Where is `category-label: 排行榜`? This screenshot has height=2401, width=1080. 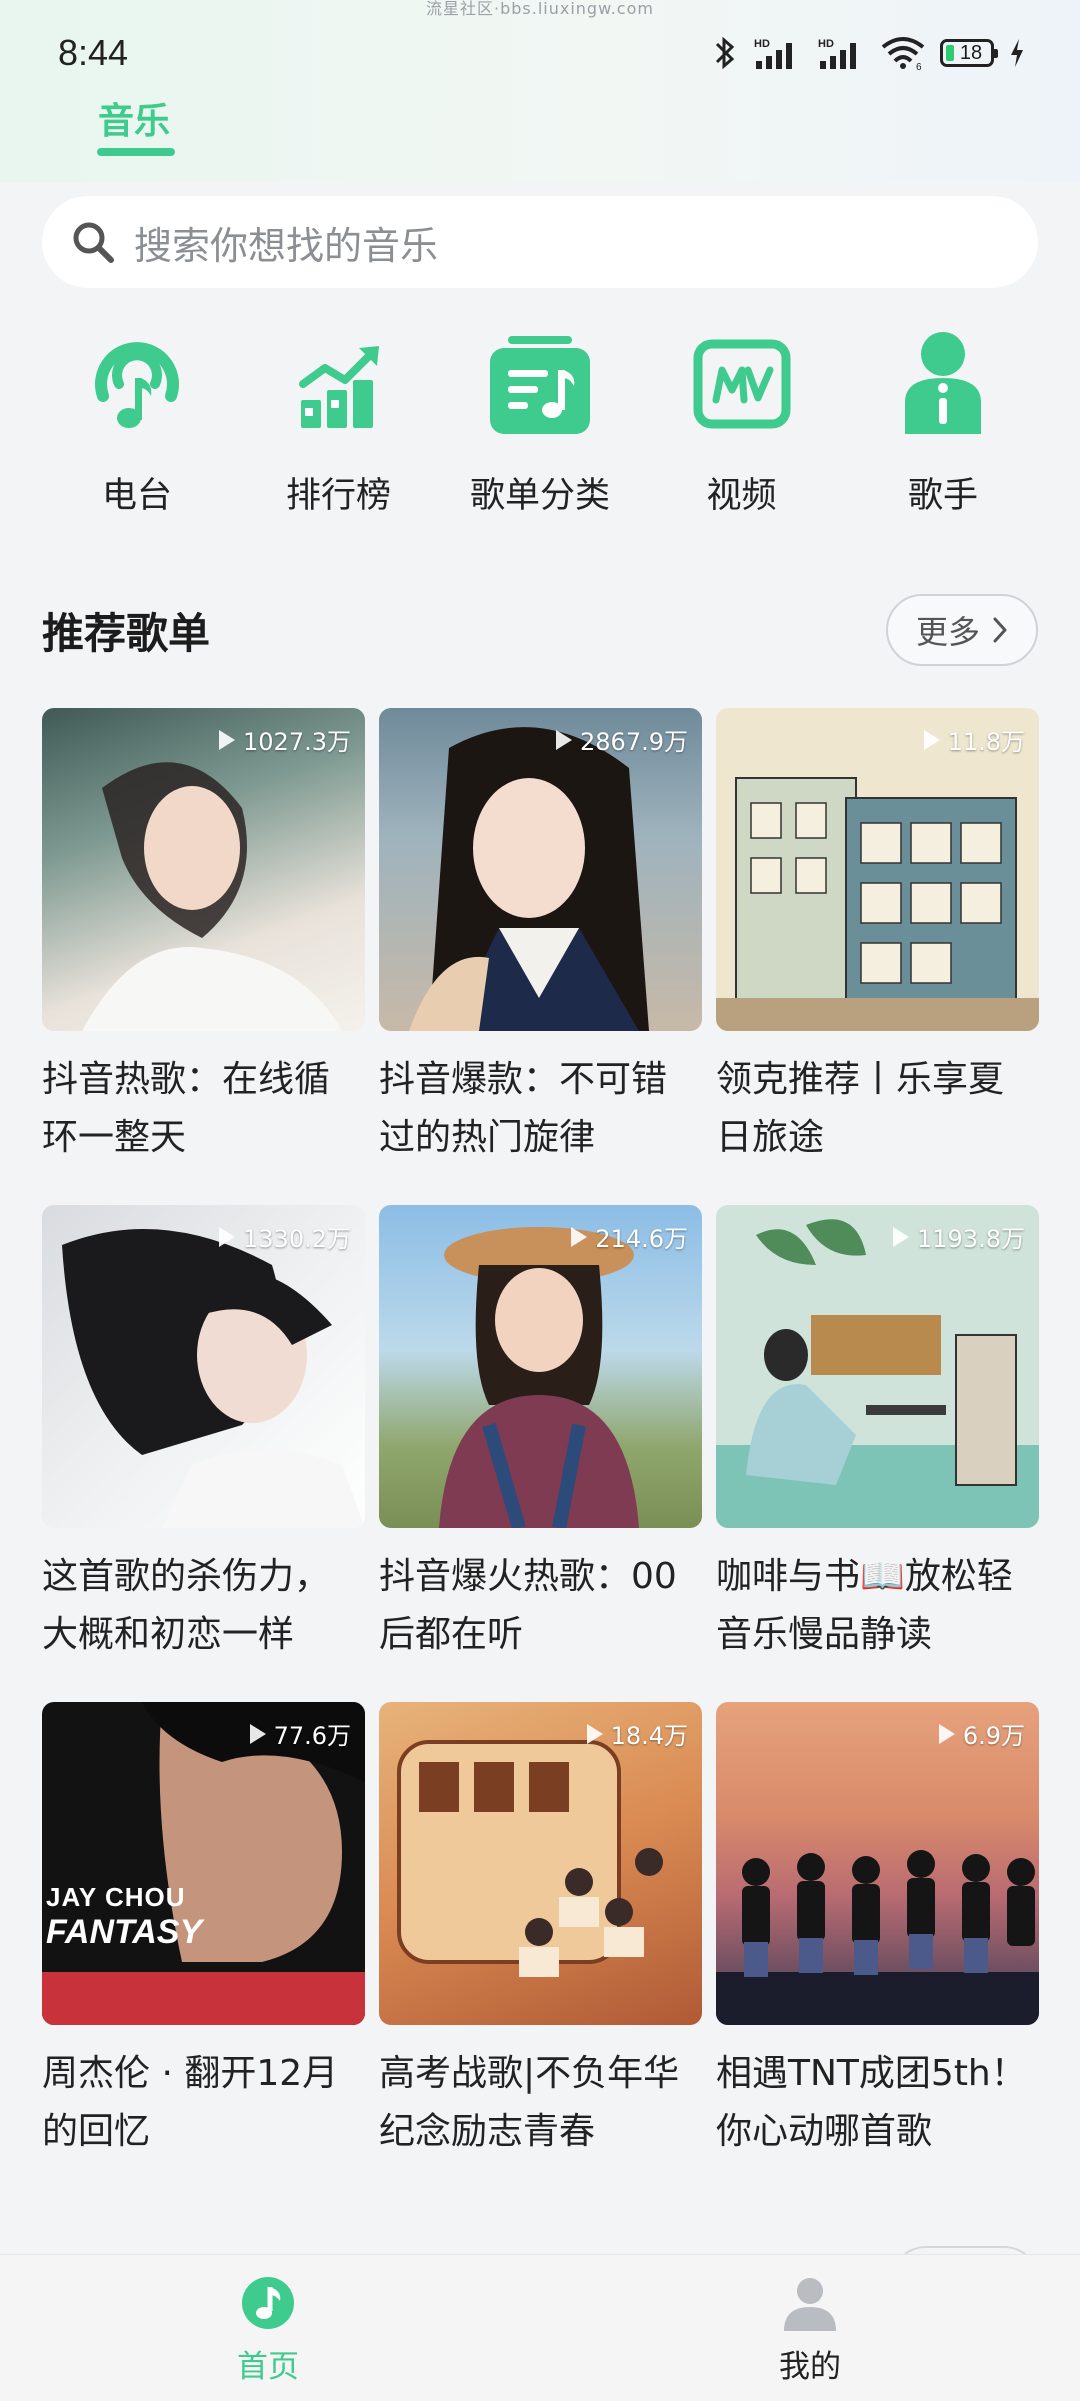 category-label: 排行榜 is located at coordinates (338, 496).